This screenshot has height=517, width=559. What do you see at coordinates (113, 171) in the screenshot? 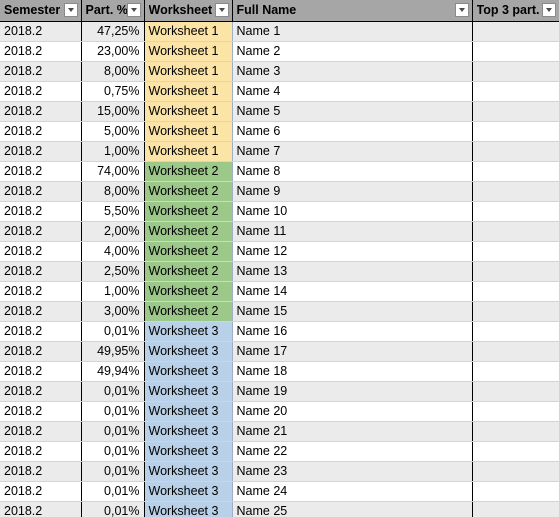
I see `cell-part: 74,00%` at bounding box center [113, 171].